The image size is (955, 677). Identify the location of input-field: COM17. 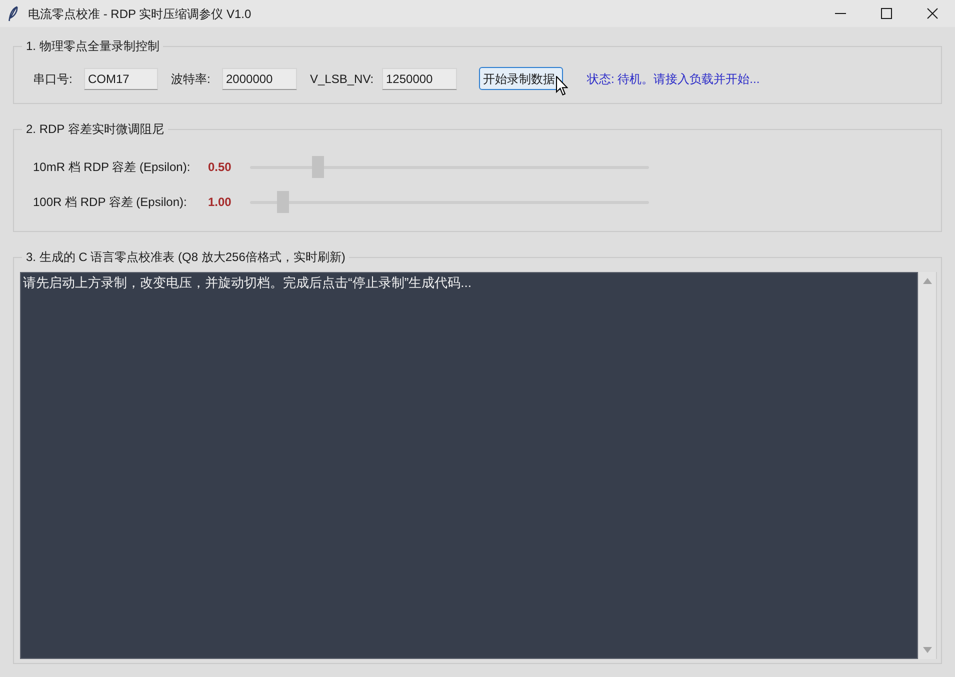
(121, 79).